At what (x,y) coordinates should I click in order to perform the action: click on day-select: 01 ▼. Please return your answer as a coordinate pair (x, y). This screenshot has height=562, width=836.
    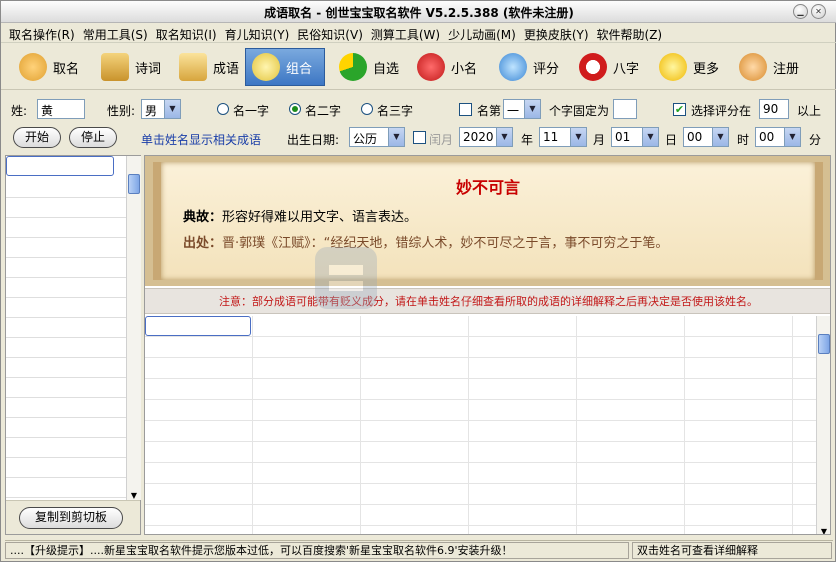
    Looking at the image, I should click on (635, 137).